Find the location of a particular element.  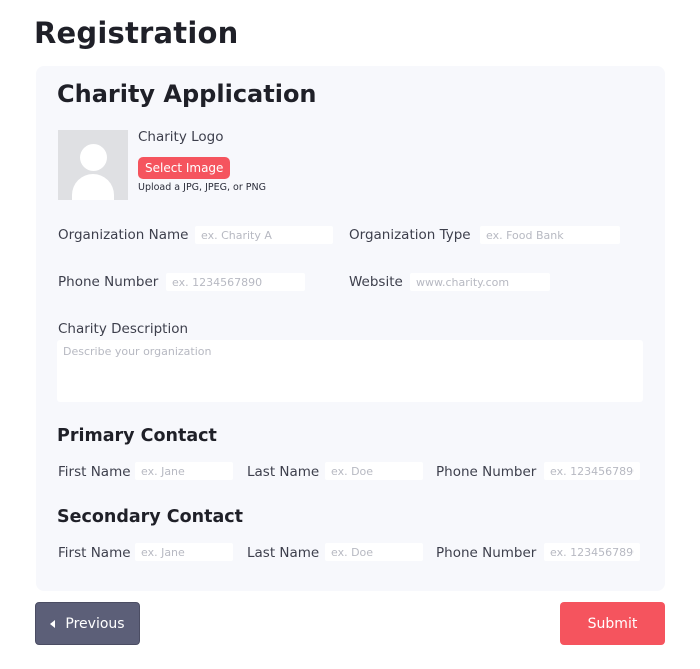

secondary-last-name-label: Last Name is located at coordinates (283, 553).